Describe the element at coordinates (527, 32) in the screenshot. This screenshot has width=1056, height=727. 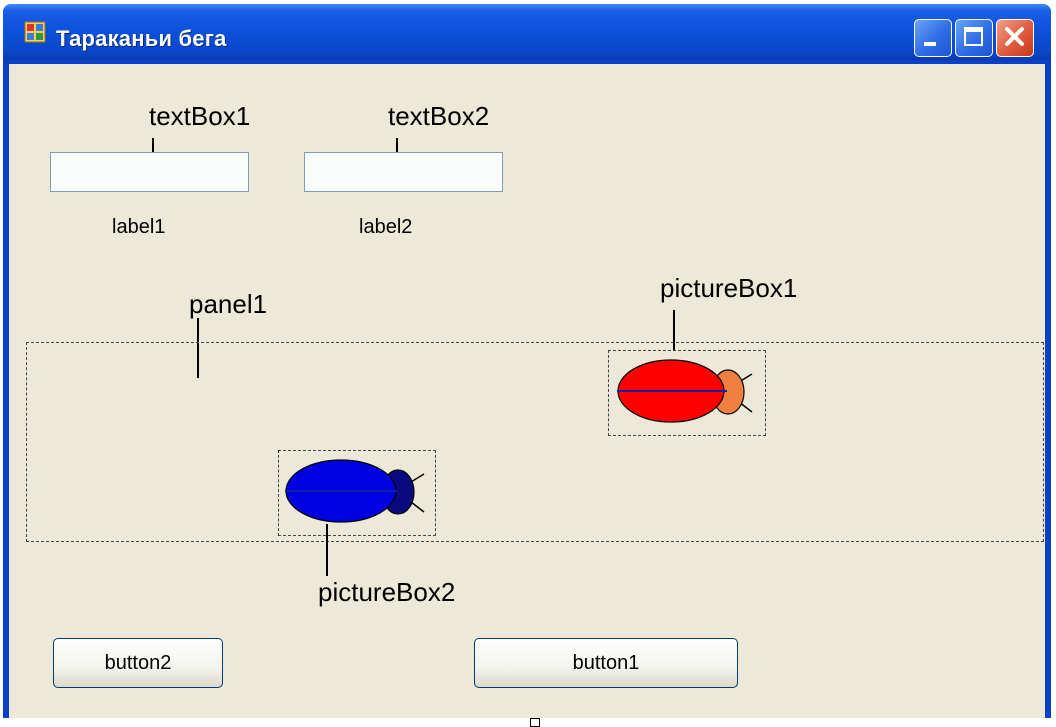
I see `title-bar: Тараканьи бега` at that location.